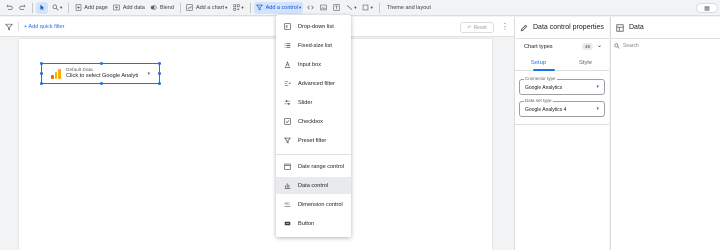  Describe the element at coordinates (600, 46) in the screenshot. I see `chevron-down-icon: ⌄` at that location.